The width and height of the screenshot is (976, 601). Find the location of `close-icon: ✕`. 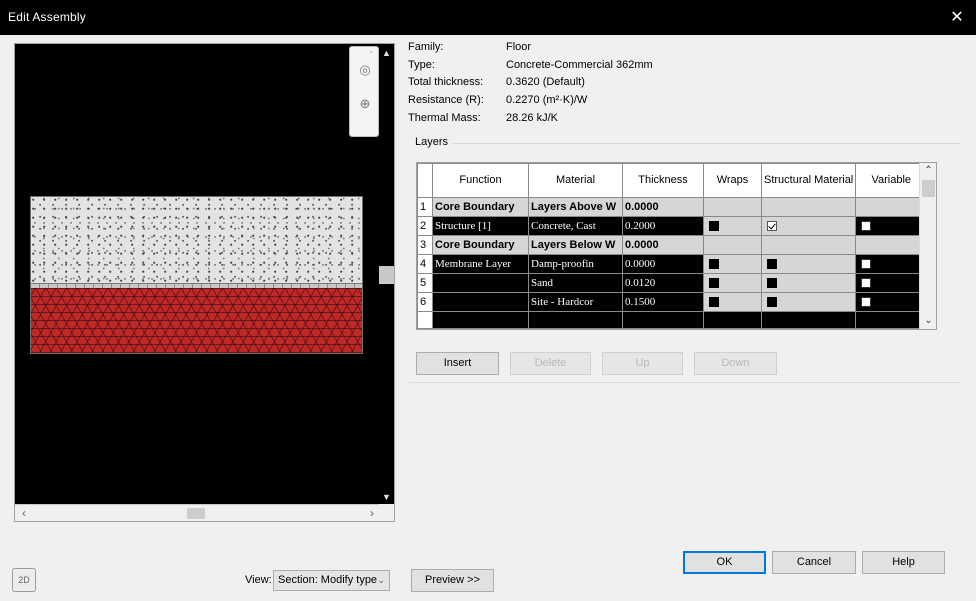

close-icon: ✕ is located at coordinates (957, 18).